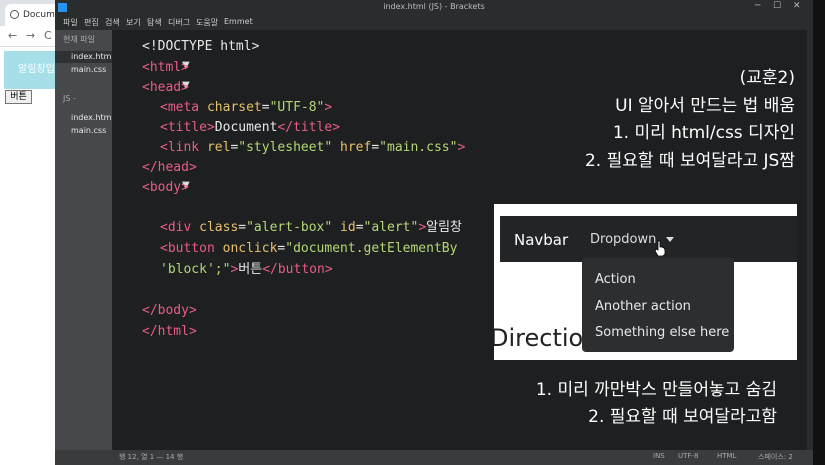  I want to click on lesson-line-1: UI 알아서 만드는 법 배움, so click(705, 106).